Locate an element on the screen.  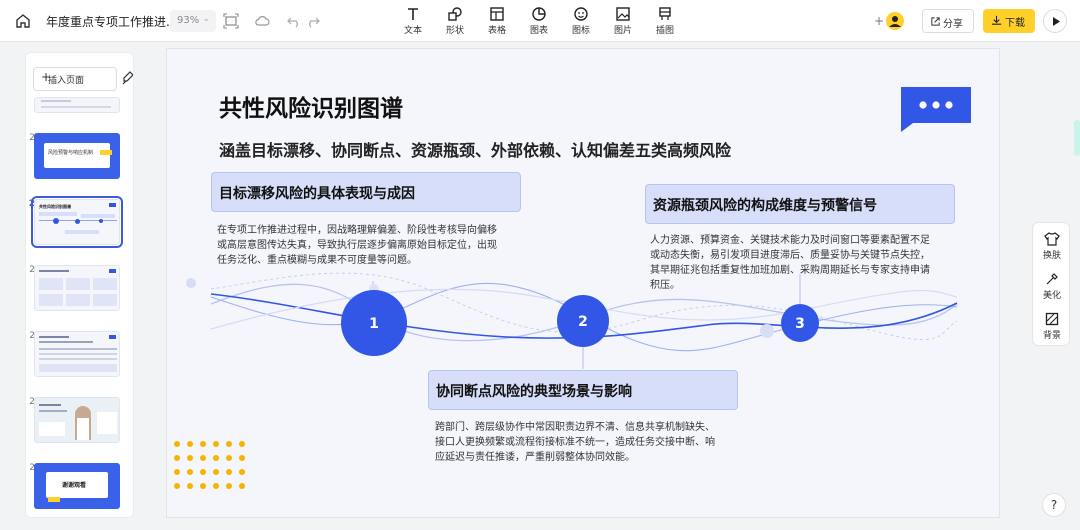
download-icon is located at coordinates (996, 20).